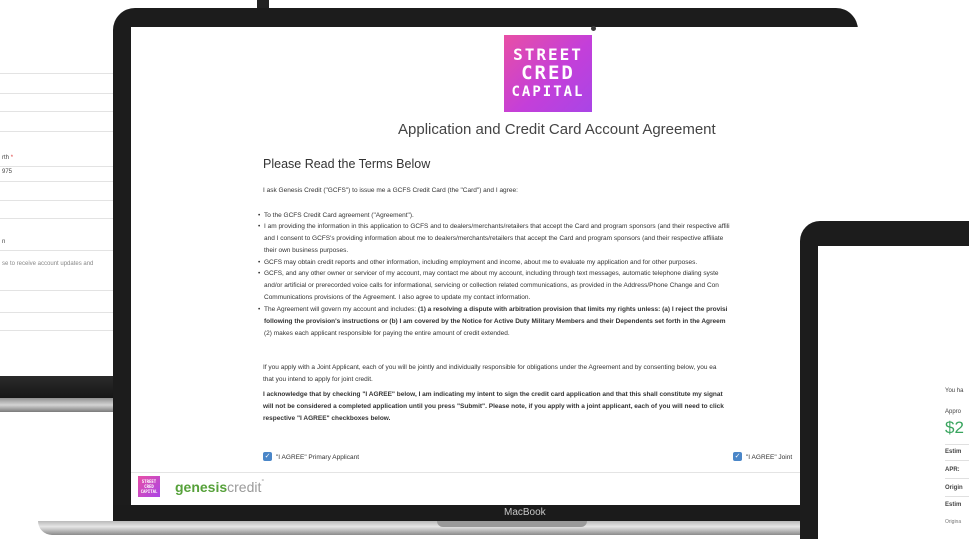 This screenshot has width=969, height=539. I want to click on brand-text: genesis, so click(201, 487).